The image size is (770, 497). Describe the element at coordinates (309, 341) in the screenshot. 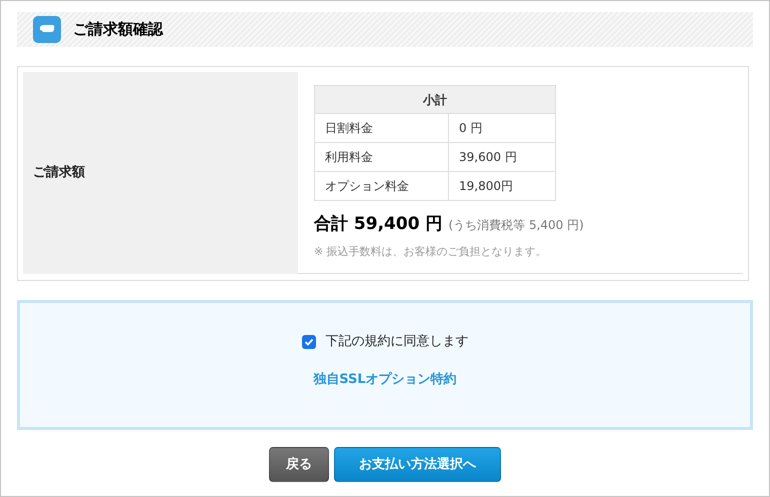

I see `agree-checkbox` at that location.